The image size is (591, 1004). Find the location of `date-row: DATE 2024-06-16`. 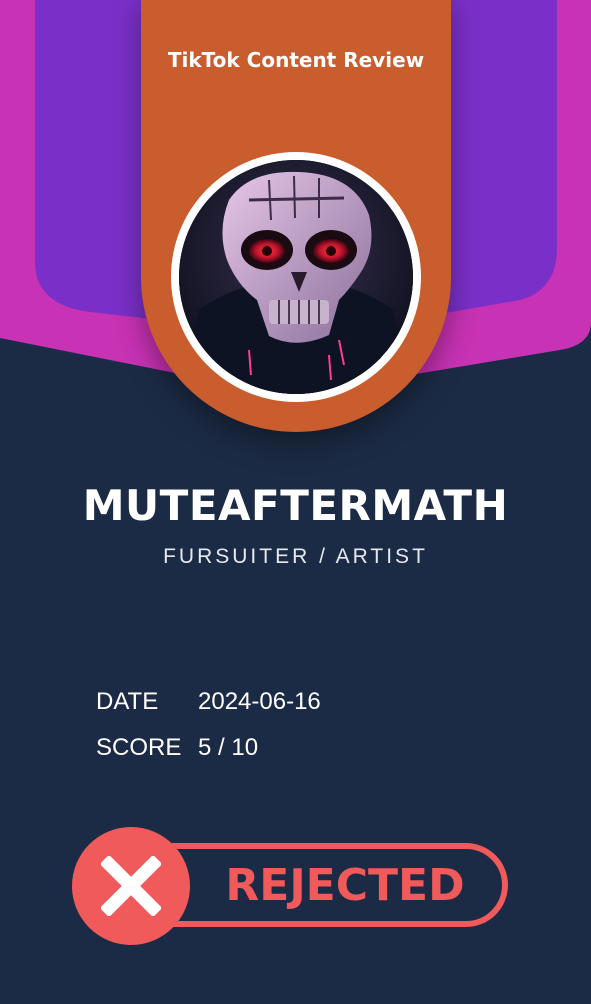

date-row: DATE 2024-06-16 is located at coordinates (208, 702).